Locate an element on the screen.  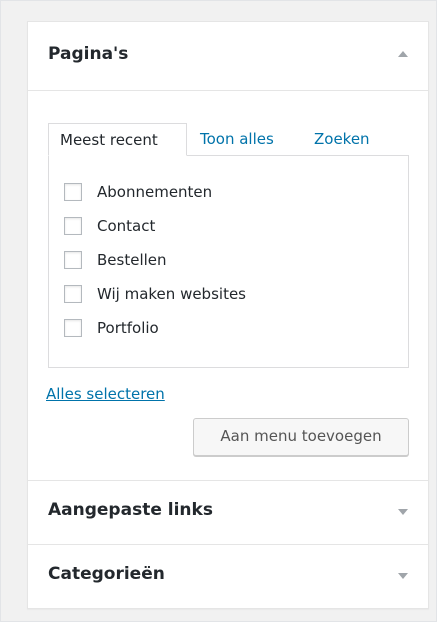
section-pages-title: Pagina's is located at coordinates (88, 54).